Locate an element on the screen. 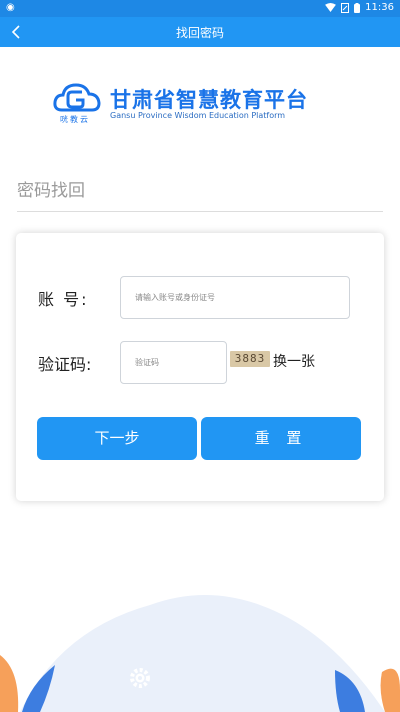 This screenshot has height=712, width=400. brand-sub-label: 咣教云 is located at coordinates (75, 119).